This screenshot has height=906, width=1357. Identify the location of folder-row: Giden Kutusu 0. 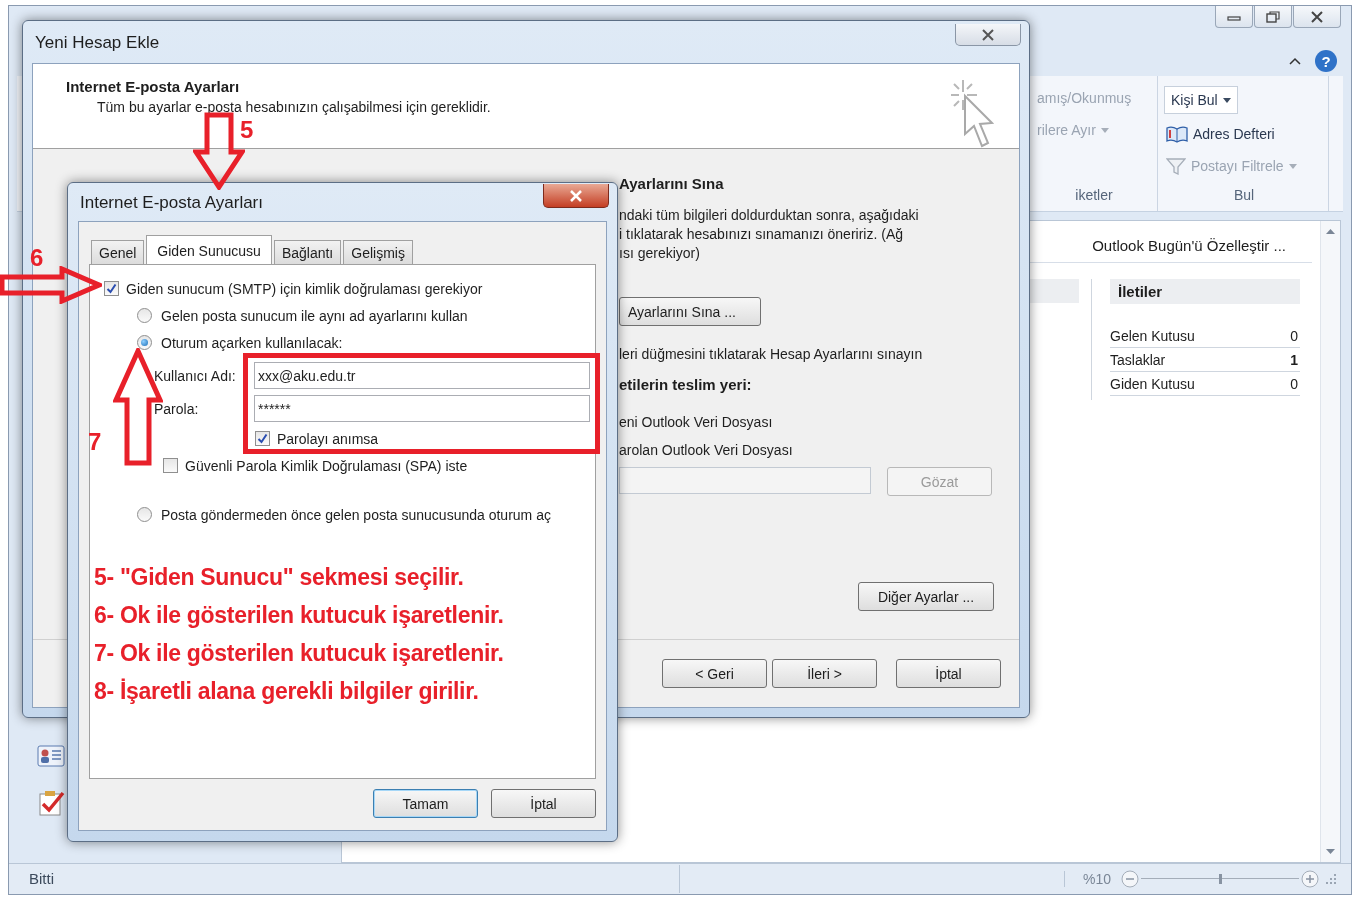
(1205, 384).